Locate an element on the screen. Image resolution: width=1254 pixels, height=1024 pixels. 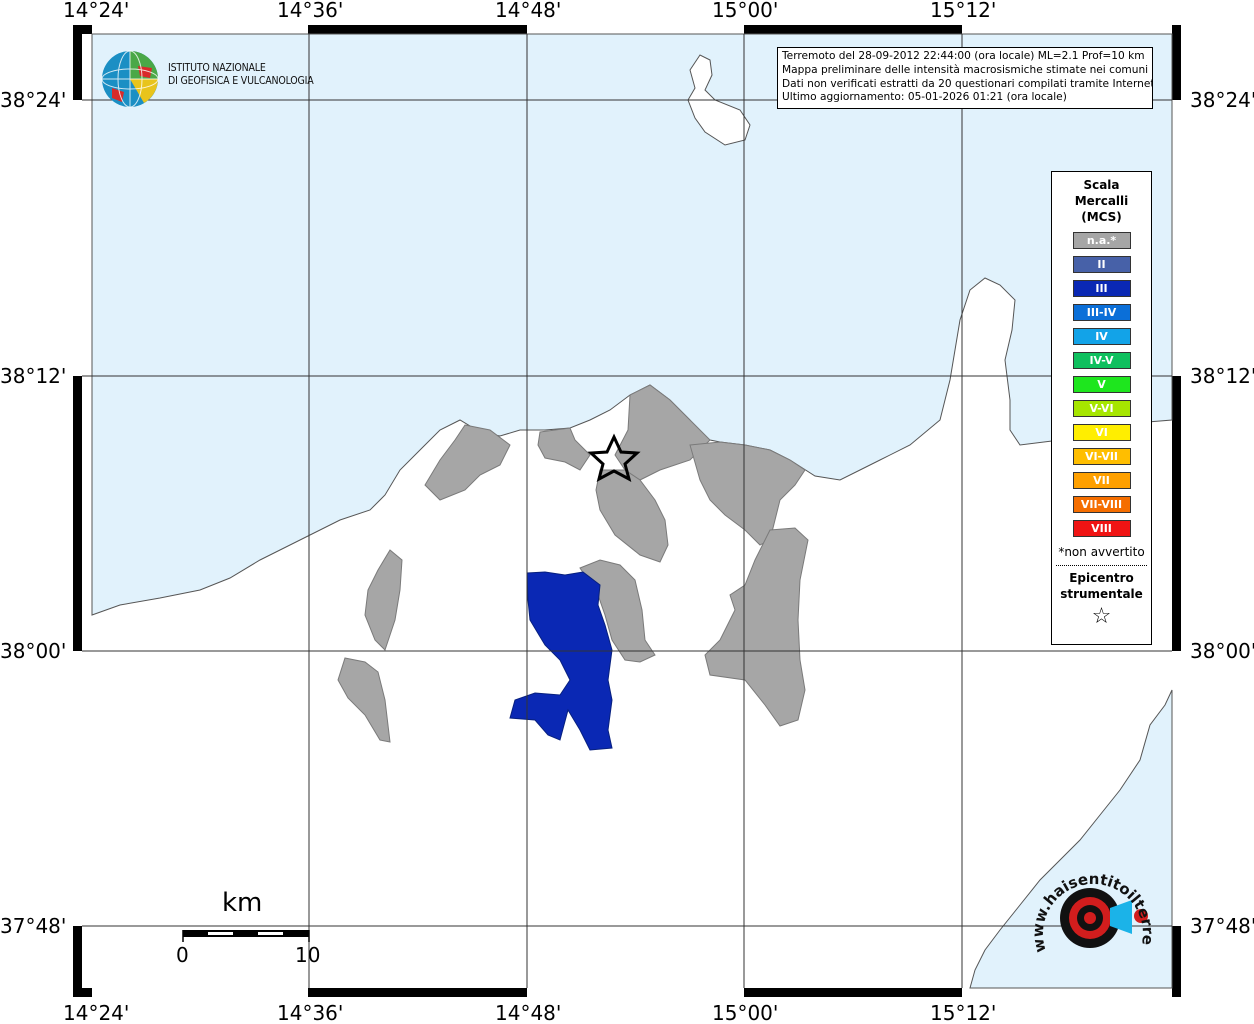
legend-item: V-VI is located at coordinates (1101, 408).